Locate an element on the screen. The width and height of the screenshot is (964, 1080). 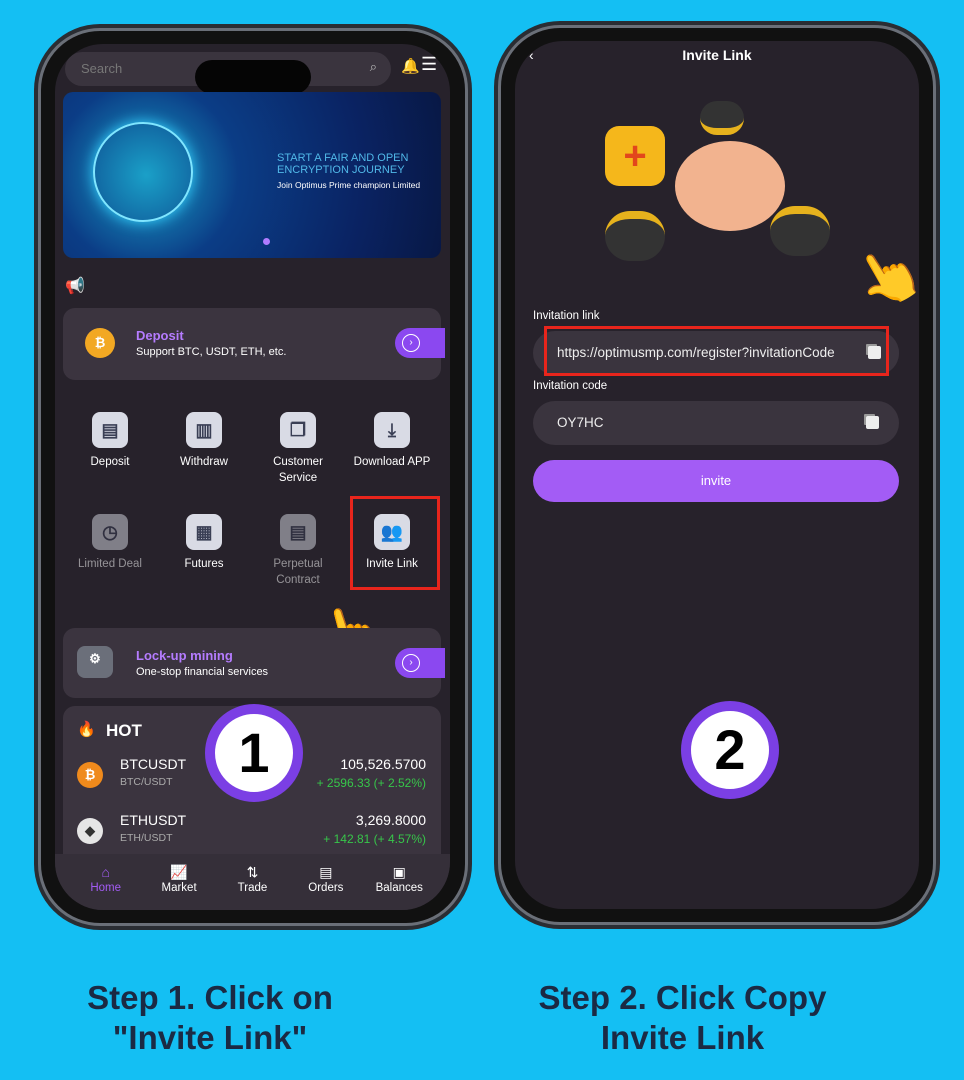
nav-label: Balances is located at coordinates (399, 888).